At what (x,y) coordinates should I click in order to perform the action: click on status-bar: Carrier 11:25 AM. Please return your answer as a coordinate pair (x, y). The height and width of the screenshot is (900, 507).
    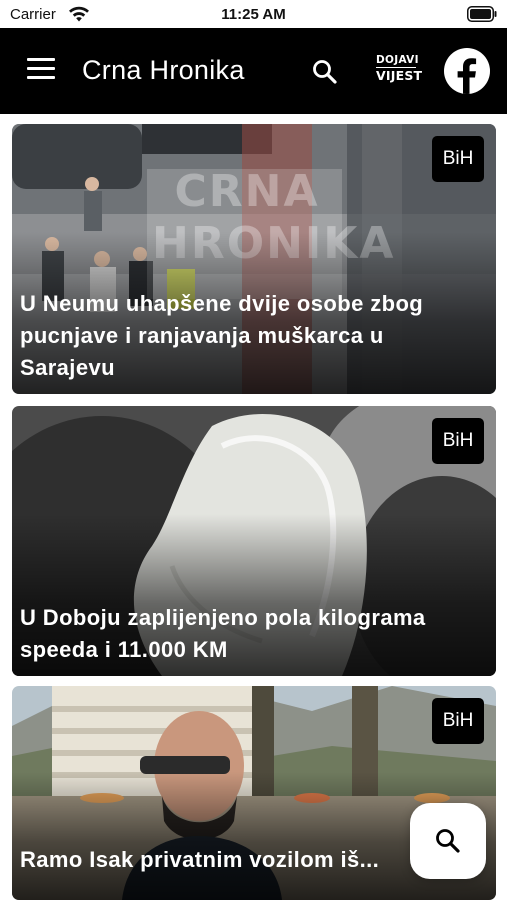
    Looking at the image, I should click on (253, 14).